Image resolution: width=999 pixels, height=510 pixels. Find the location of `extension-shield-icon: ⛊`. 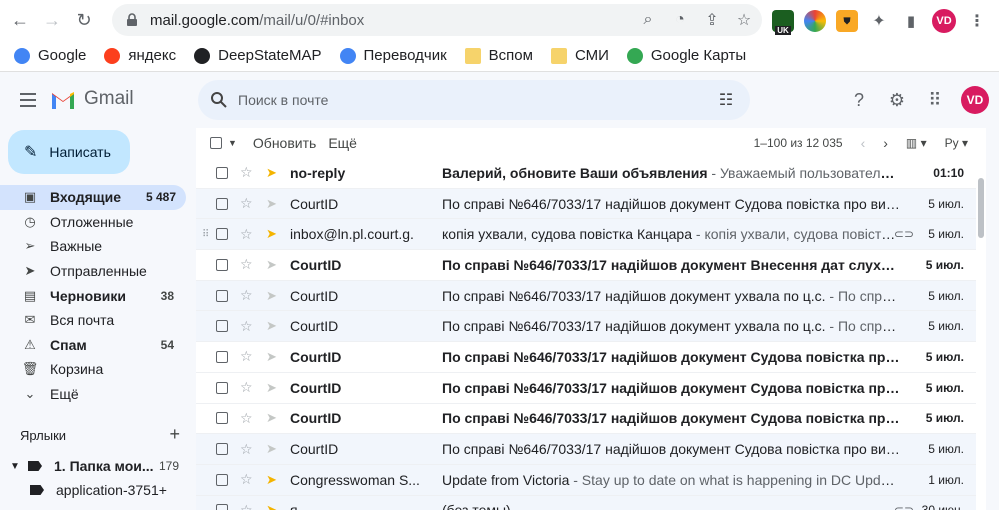

extension-shield-icon: ⛊ is located at coordinates (847, 21).